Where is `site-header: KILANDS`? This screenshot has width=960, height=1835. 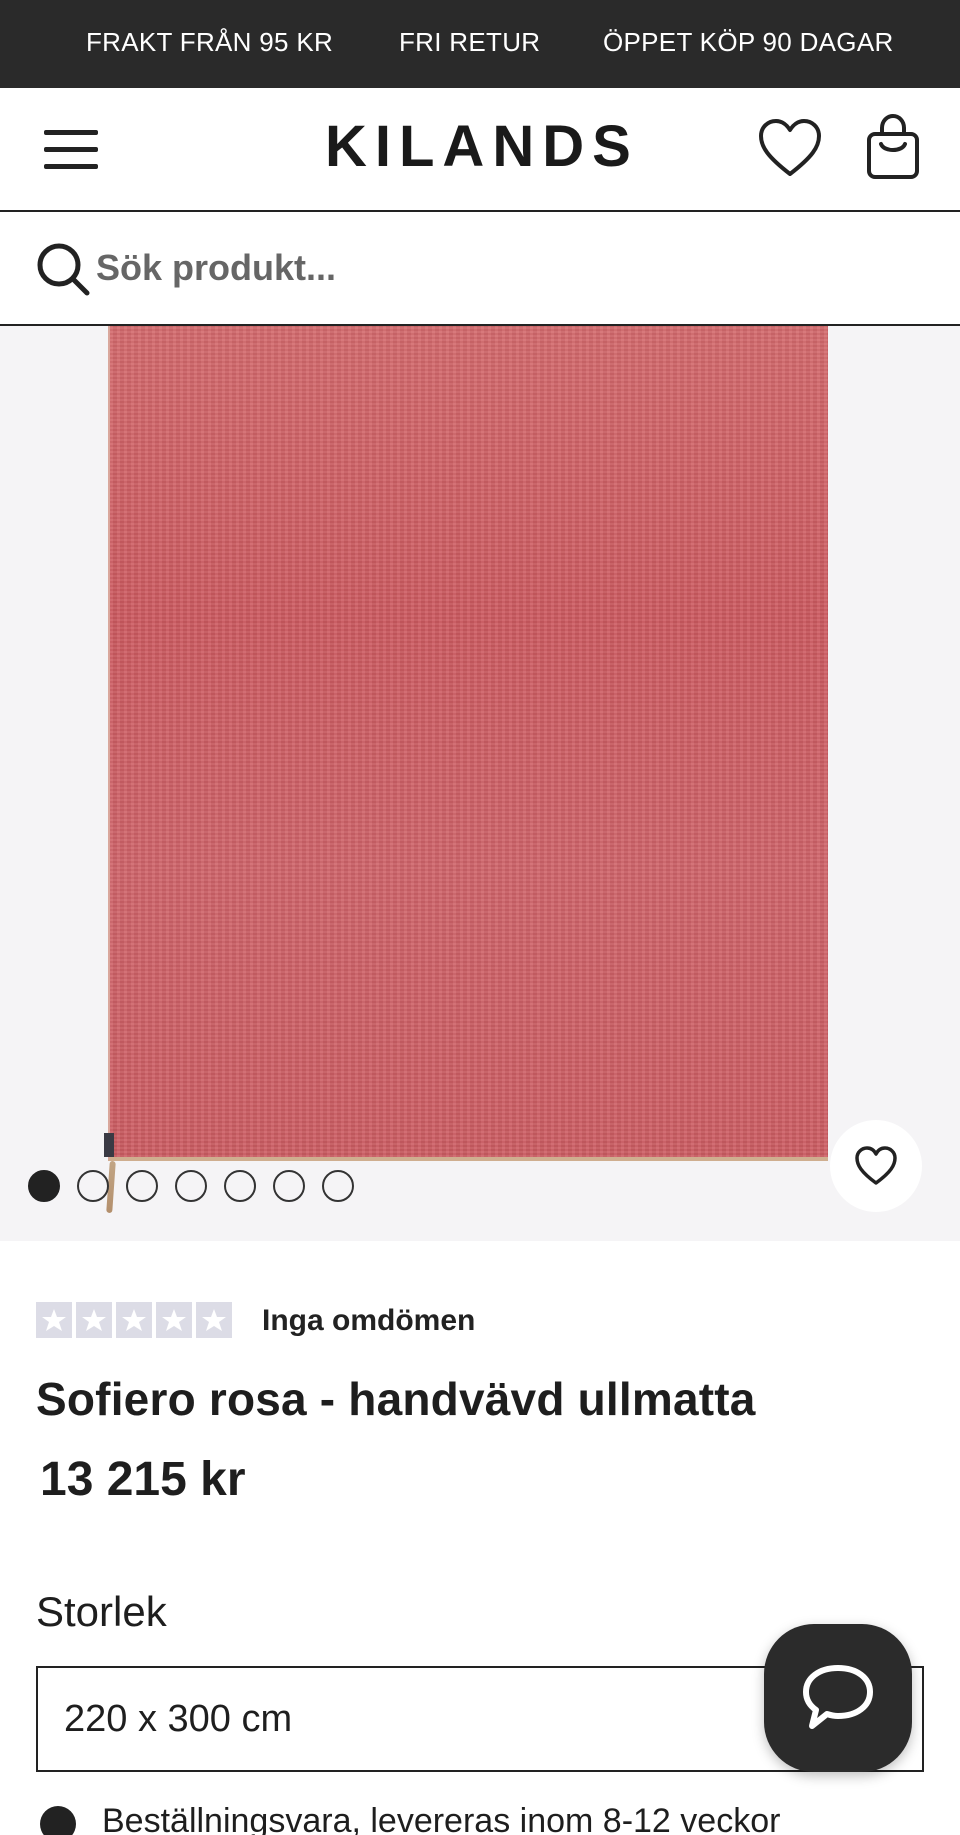
site-header: KILANDS is located at coordinates (480, 150).